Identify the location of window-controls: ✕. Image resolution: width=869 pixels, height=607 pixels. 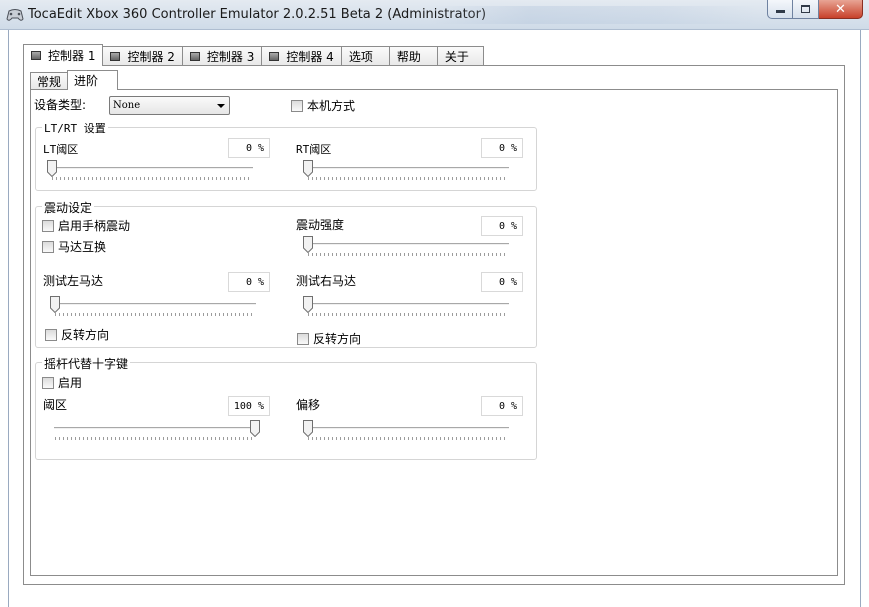
(815, 9).